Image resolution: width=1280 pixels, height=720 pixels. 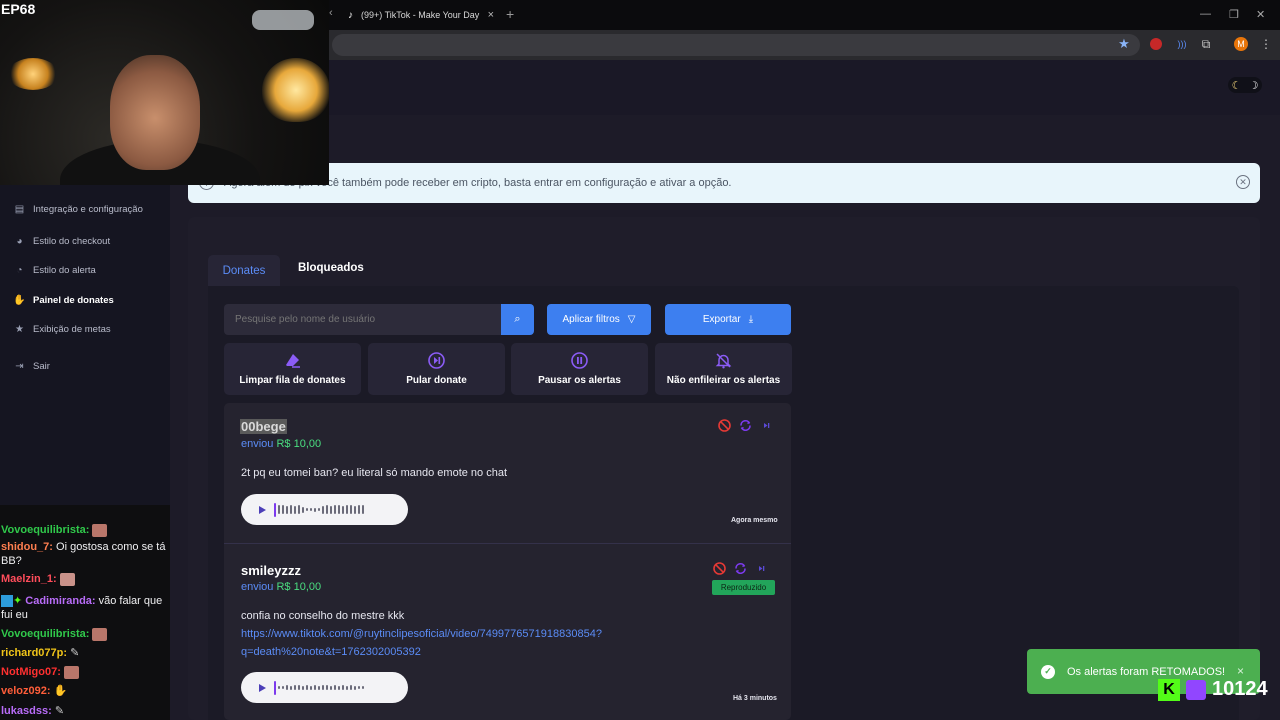 I want to click on sidebar-item-label: Painel de donates, so click(x=73, y=300).